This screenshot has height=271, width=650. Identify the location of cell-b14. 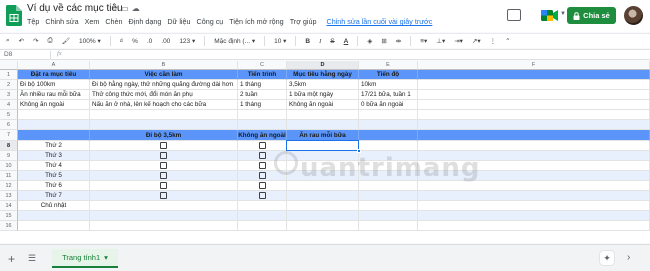
(164, 206).